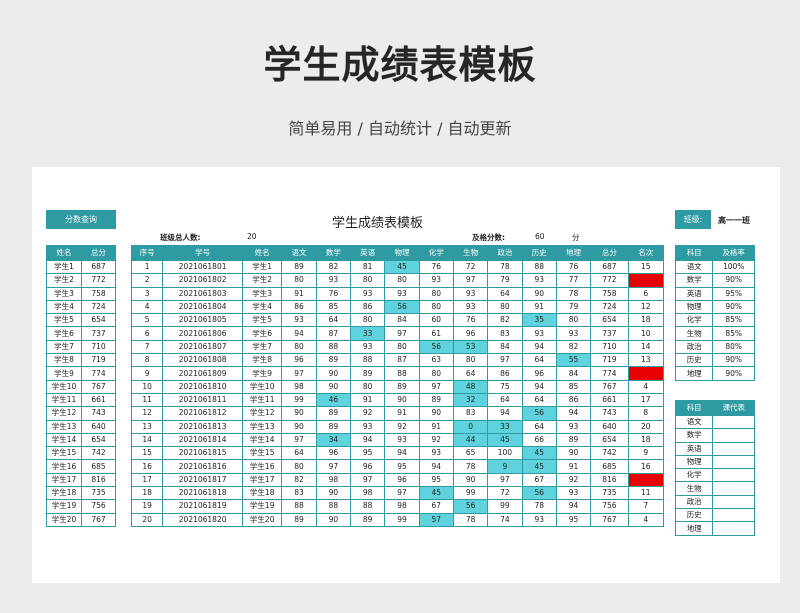  Describe the element at coordinates (98, 333) in the screenshot. I see `table-cell: 737` at that location.